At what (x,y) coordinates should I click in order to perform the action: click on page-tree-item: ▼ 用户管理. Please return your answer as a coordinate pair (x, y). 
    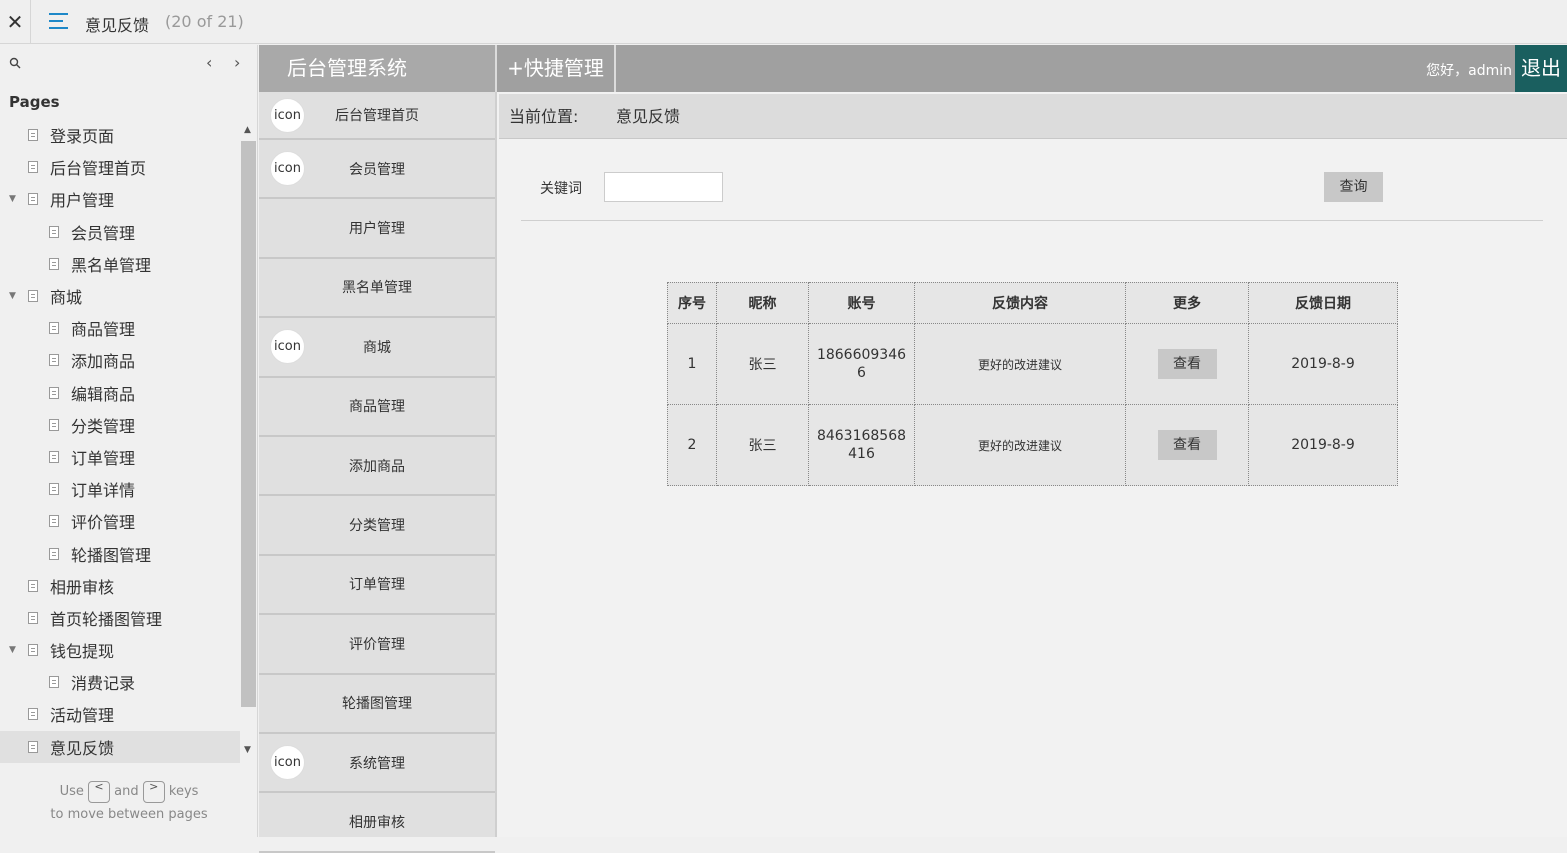
    Looking at the image, I should click on (120, 199).